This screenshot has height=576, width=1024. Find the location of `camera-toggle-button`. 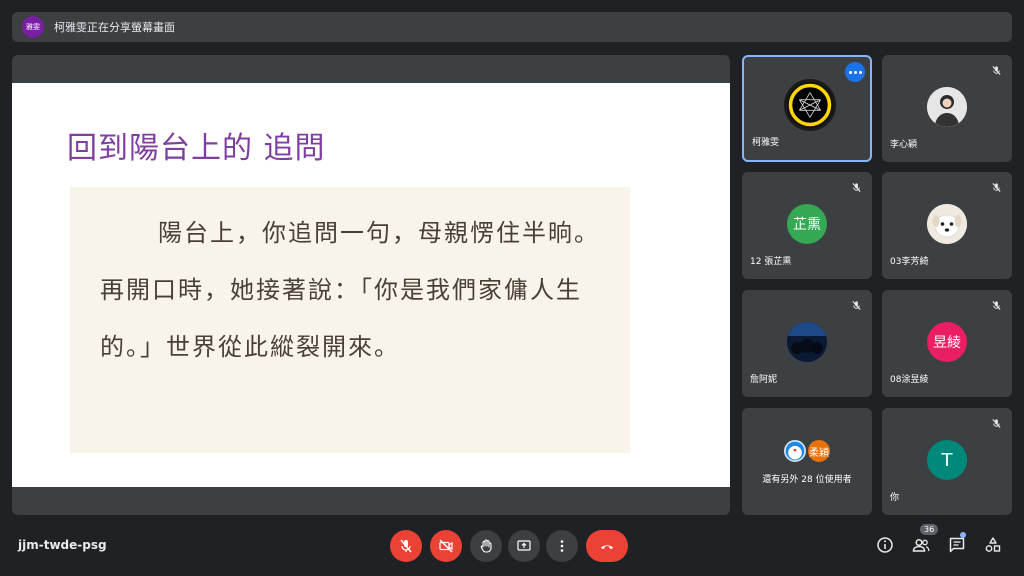

camera-toggle-button is located at coordinates (446, 546).